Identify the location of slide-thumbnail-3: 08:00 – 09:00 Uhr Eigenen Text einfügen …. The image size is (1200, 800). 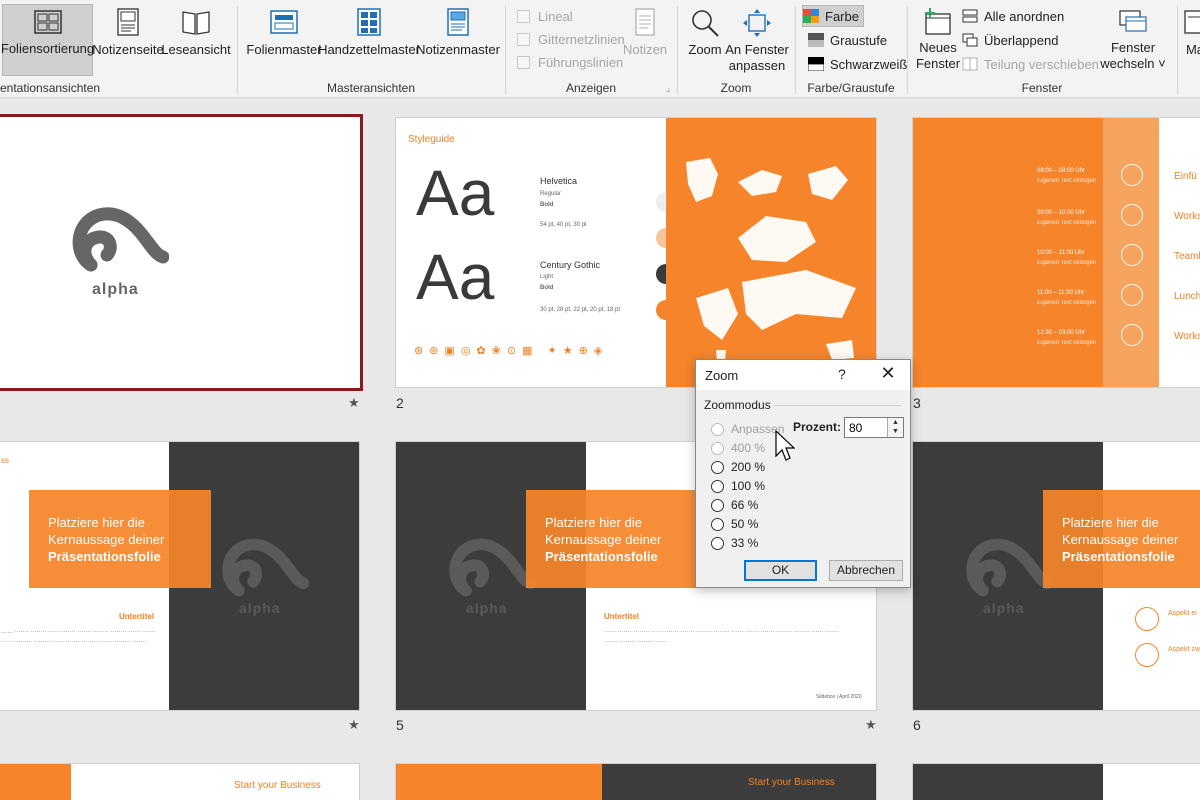
(1056, 252).